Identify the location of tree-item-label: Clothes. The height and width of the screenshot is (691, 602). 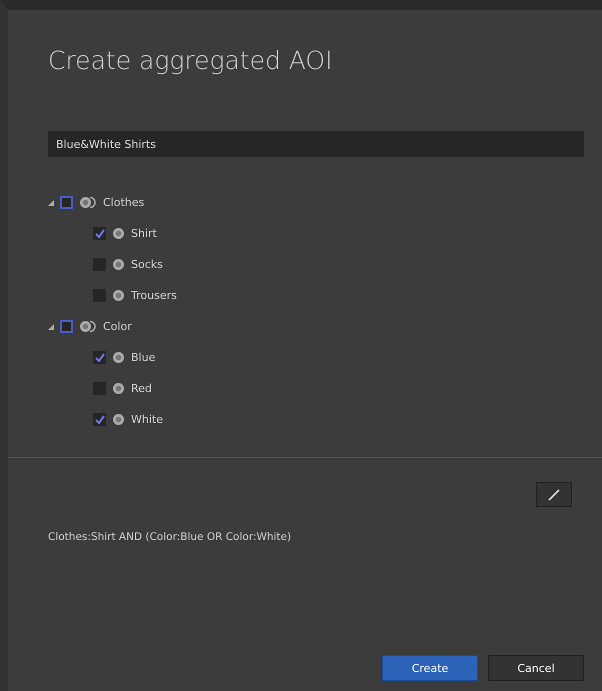
(123, 202).